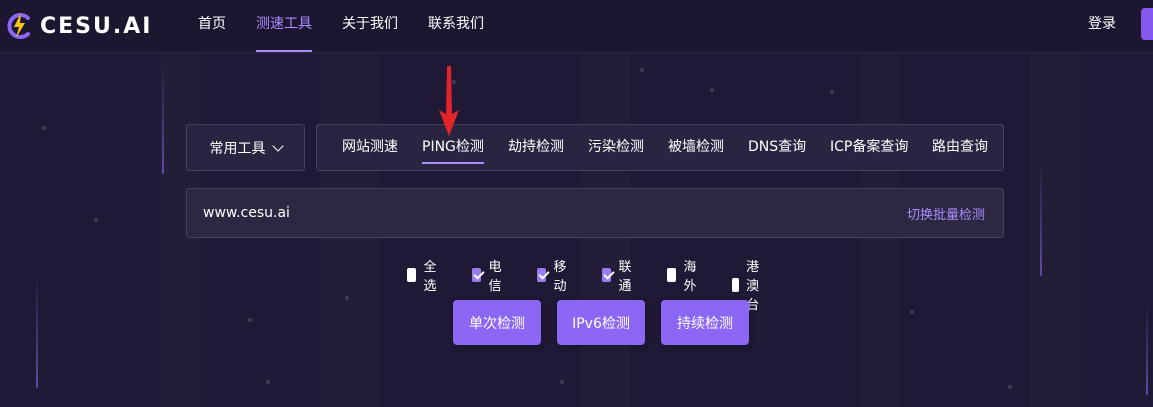 Image resolution: width=1153 pixels, height=407 pixels. Describe the element at coordinates (497, 322) in the screenshot. I see `single-test-button: 单次检测` at that location.